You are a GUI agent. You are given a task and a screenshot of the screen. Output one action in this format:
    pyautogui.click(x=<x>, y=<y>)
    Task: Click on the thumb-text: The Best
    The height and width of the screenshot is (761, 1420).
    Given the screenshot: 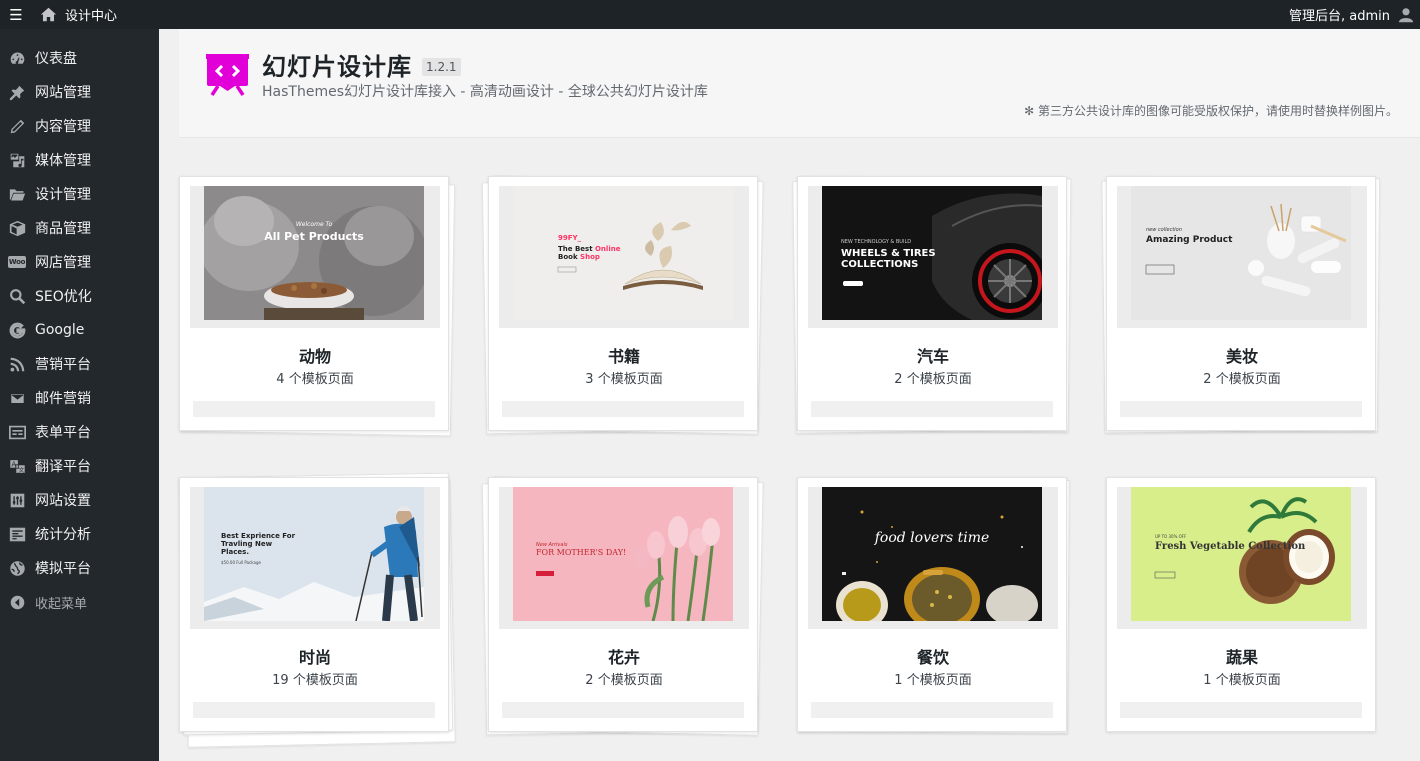 What is the action you would take?
    pyautogui.click(x=575, y=249)
    